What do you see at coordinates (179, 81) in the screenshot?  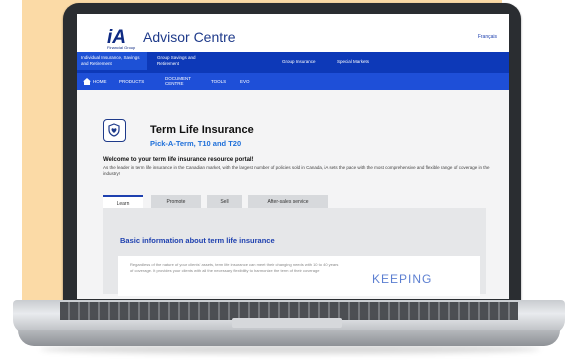 I see `nav-document-centre: DOCUMENT CENTRE` at bounding box center [179, 81].